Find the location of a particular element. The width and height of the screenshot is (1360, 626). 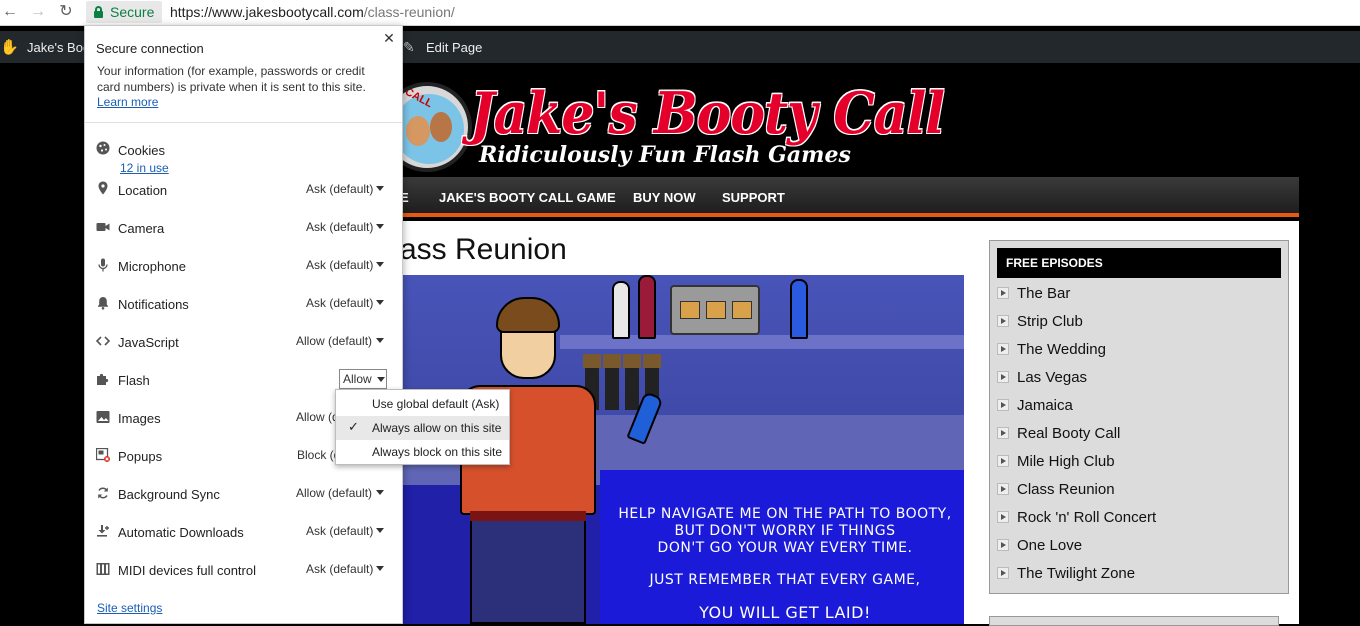

permission-flash-label: Flash is located at coordinates (134, 380).